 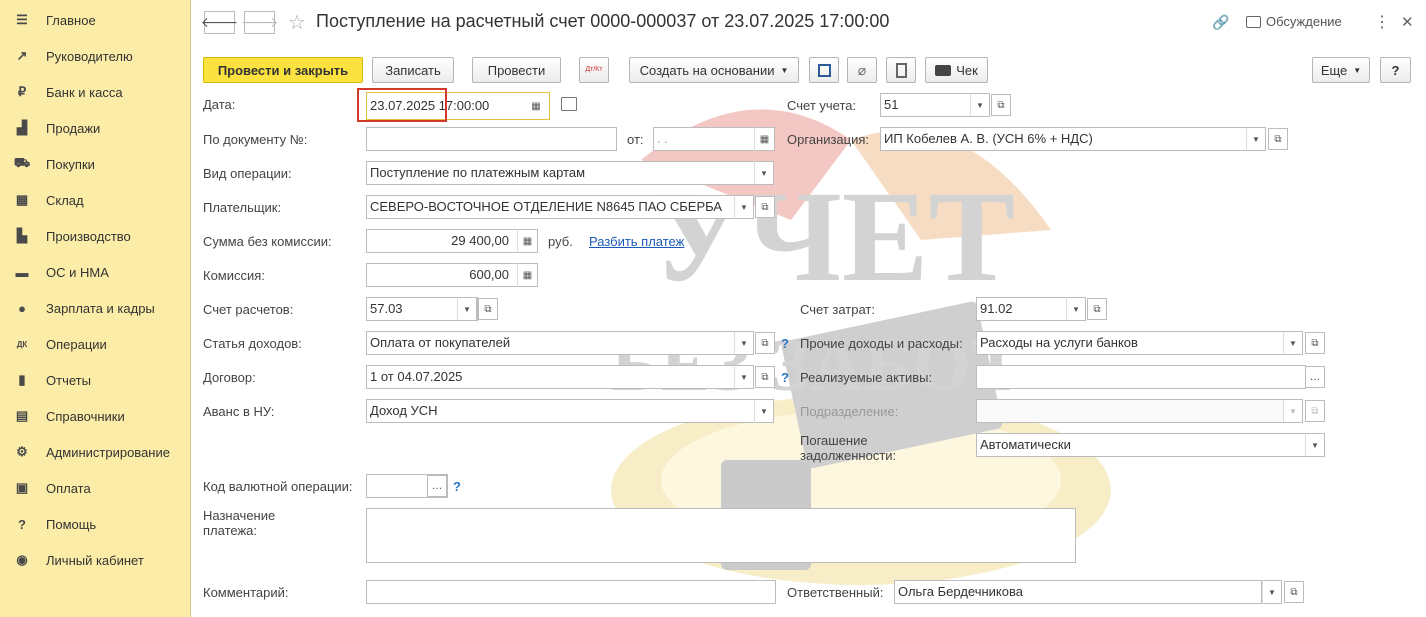 What do you see at coordinates (65, 200) in the screenshot?
I see `sidebar-item-label: Склад` at bounding box center [65, 200].